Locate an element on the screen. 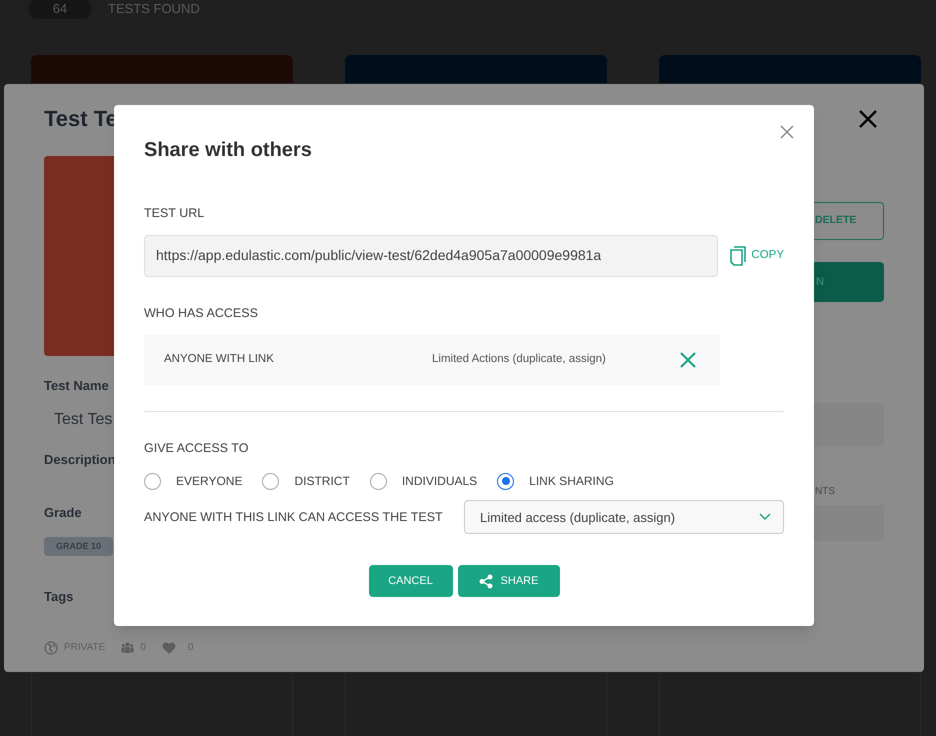 The image size is (936, 736). radio-option: DISTRICT is located at coordinates (306, 481).